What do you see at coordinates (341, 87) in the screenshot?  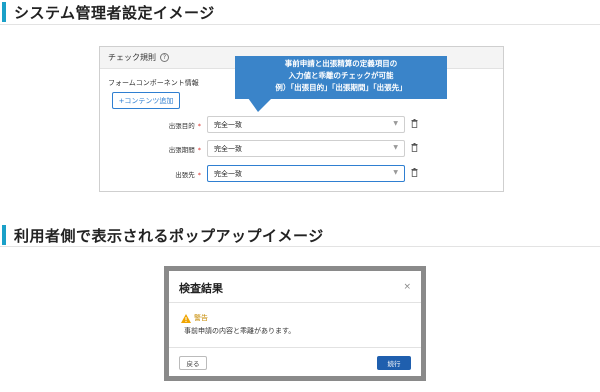 I see `callout-line: 例）「出張目的」「出張期間」「出張先」` at bounding box center [341, 87].